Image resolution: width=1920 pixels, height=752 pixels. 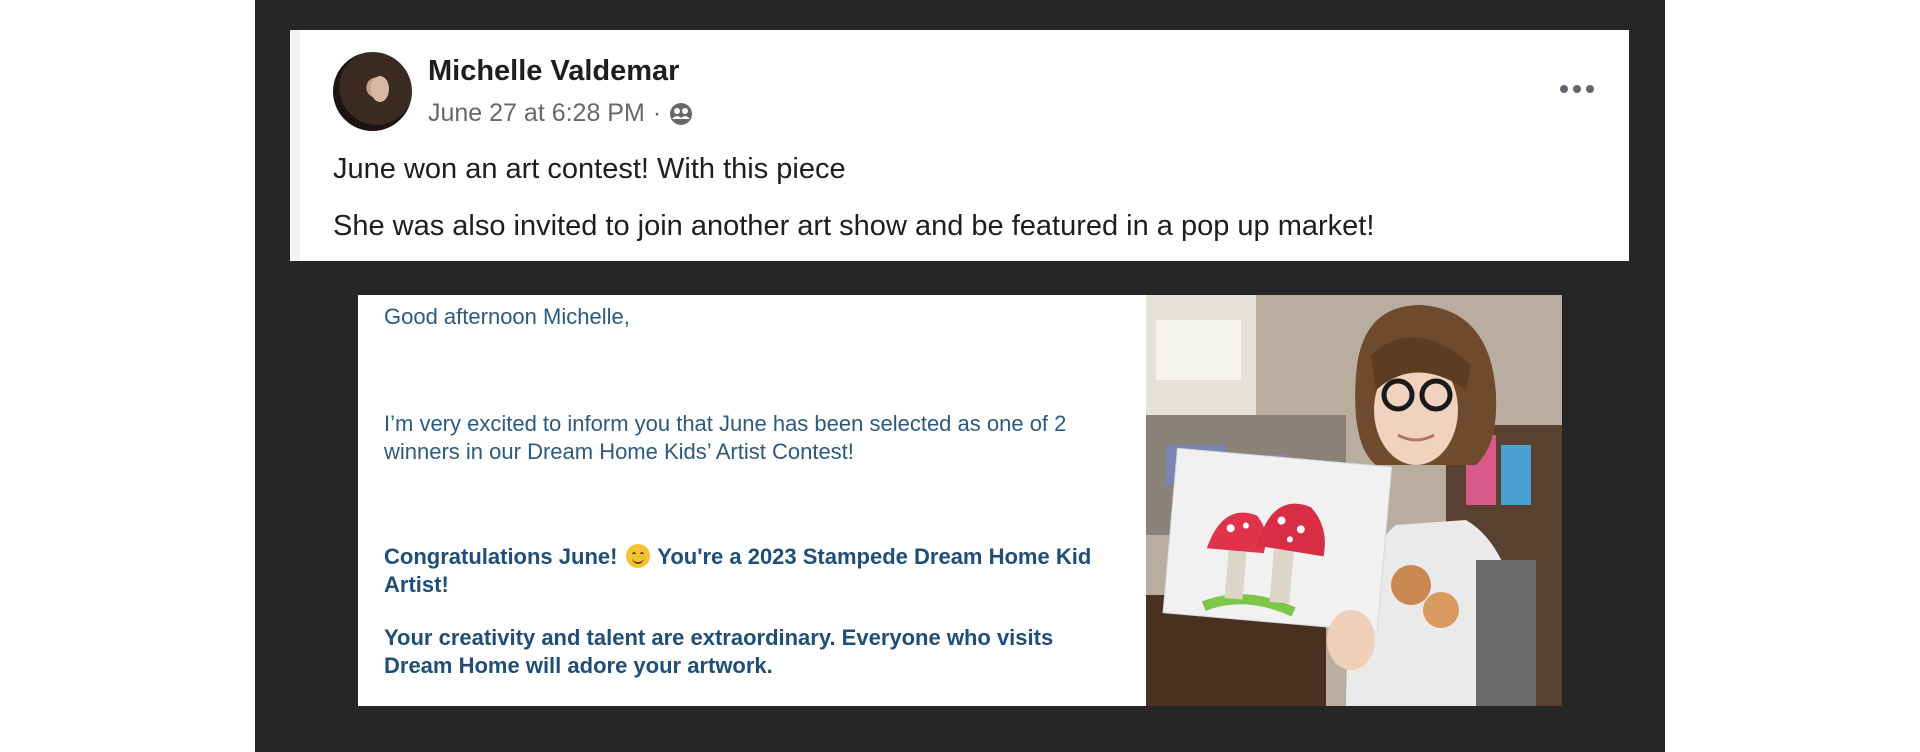 What do you see at coordinates (553, 71) in the screenshot?
I see `author-name: Michelle Valdemar` at bounding box center [553, 71].